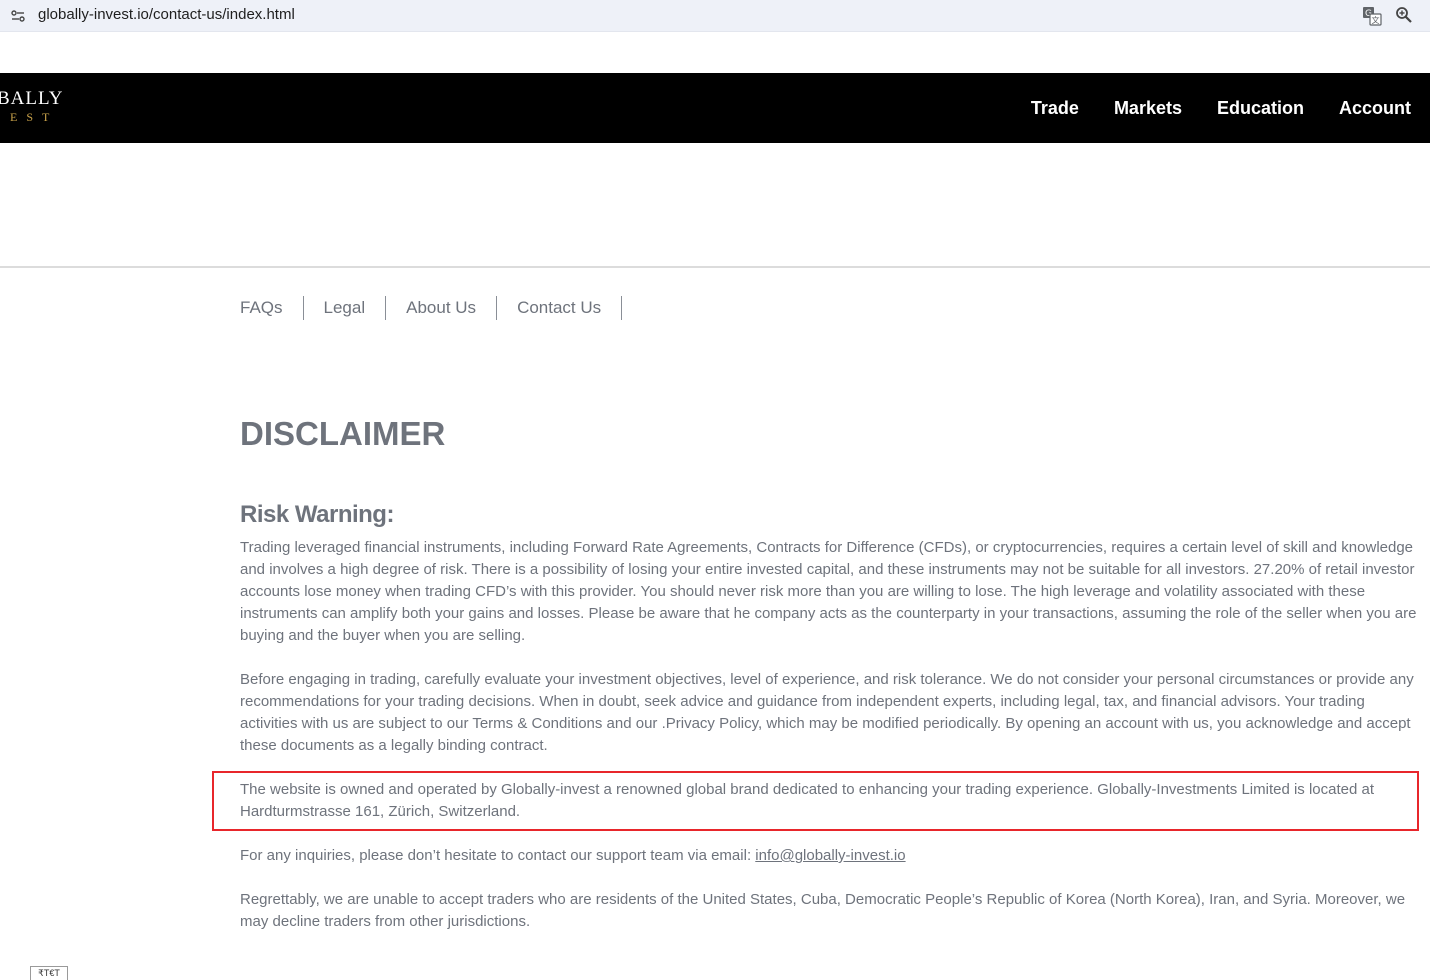 The width and height of the screenshot is (1430, 980). What do you see at coordinates (32, 99) in the screenshot?
I see `logo-top-text: BALLY` at bounding box center [32, 99].